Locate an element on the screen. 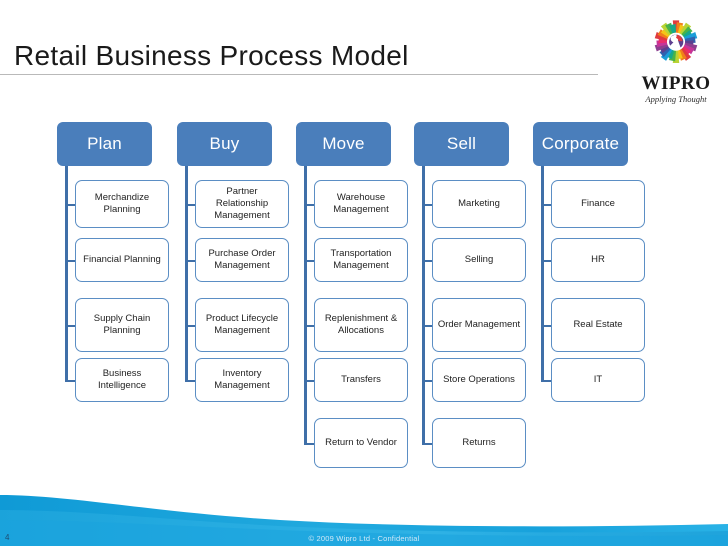  process-box: Purchase Order Management is located at coordinates (242, 260).